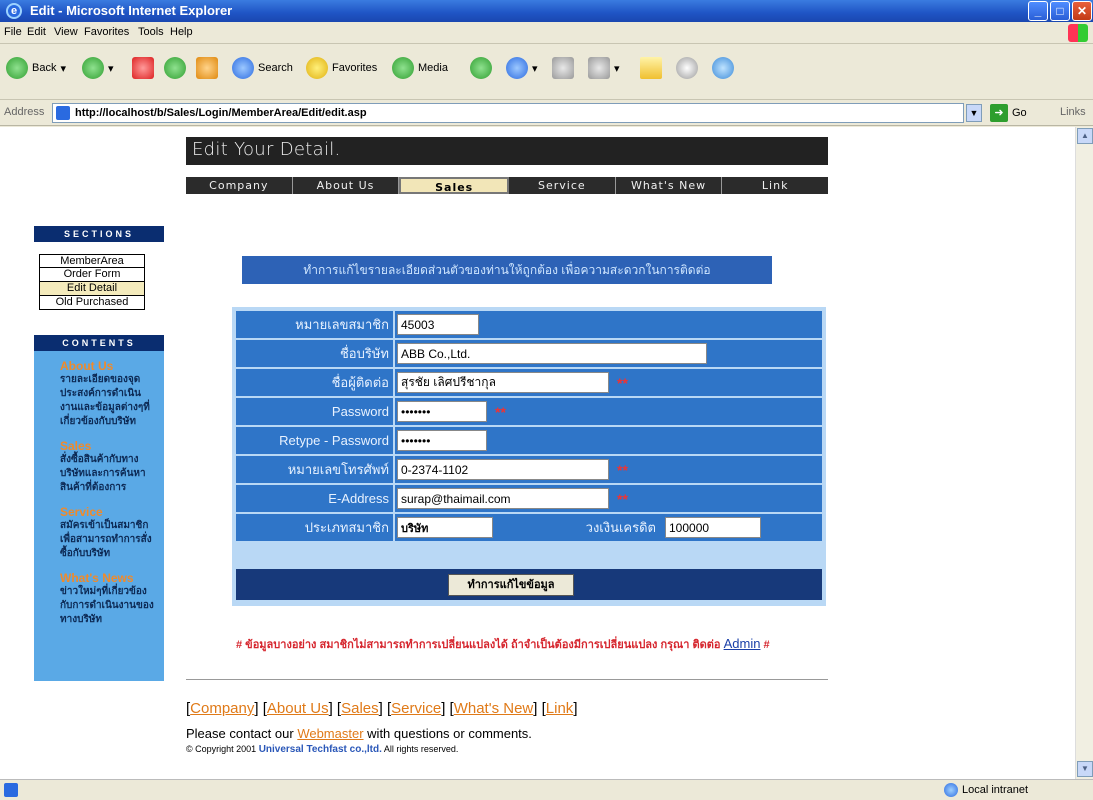  Describe the element at coordinates (92, 303) in the screenshot. I see `section-old-purchased: Old Purchased` at that location.